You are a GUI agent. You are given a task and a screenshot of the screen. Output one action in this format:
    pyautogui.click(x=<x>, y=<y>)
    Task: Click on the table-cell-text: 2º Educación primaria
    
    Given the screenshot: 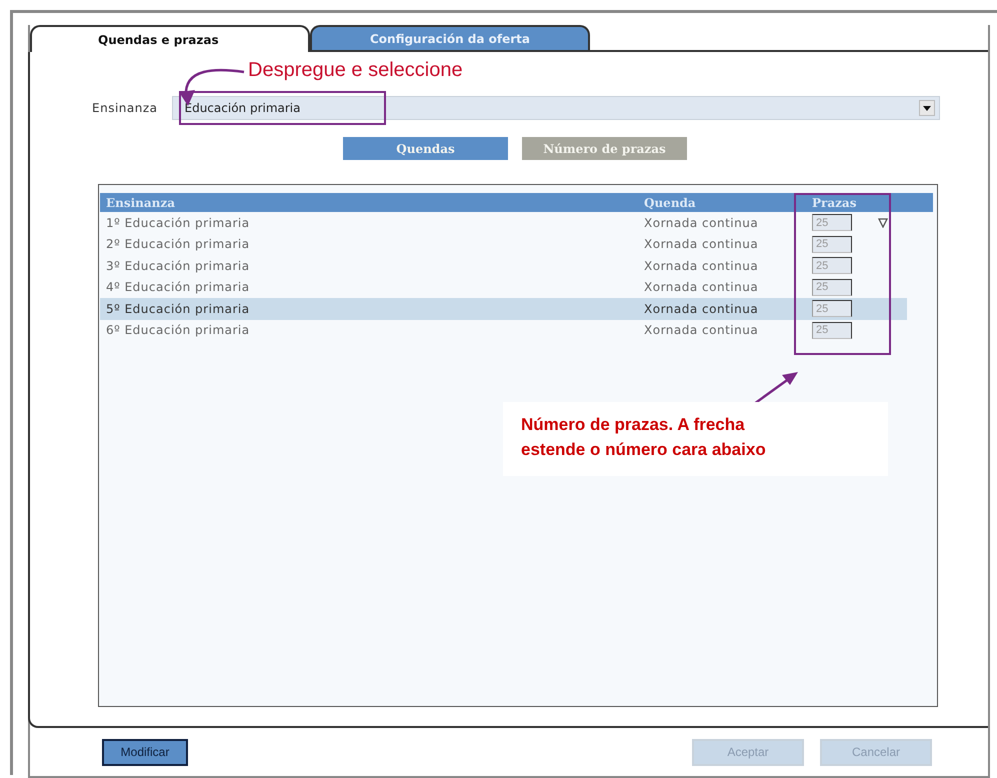 What is the action you would take?
    pyautogui.click(x=178, y=244)
    